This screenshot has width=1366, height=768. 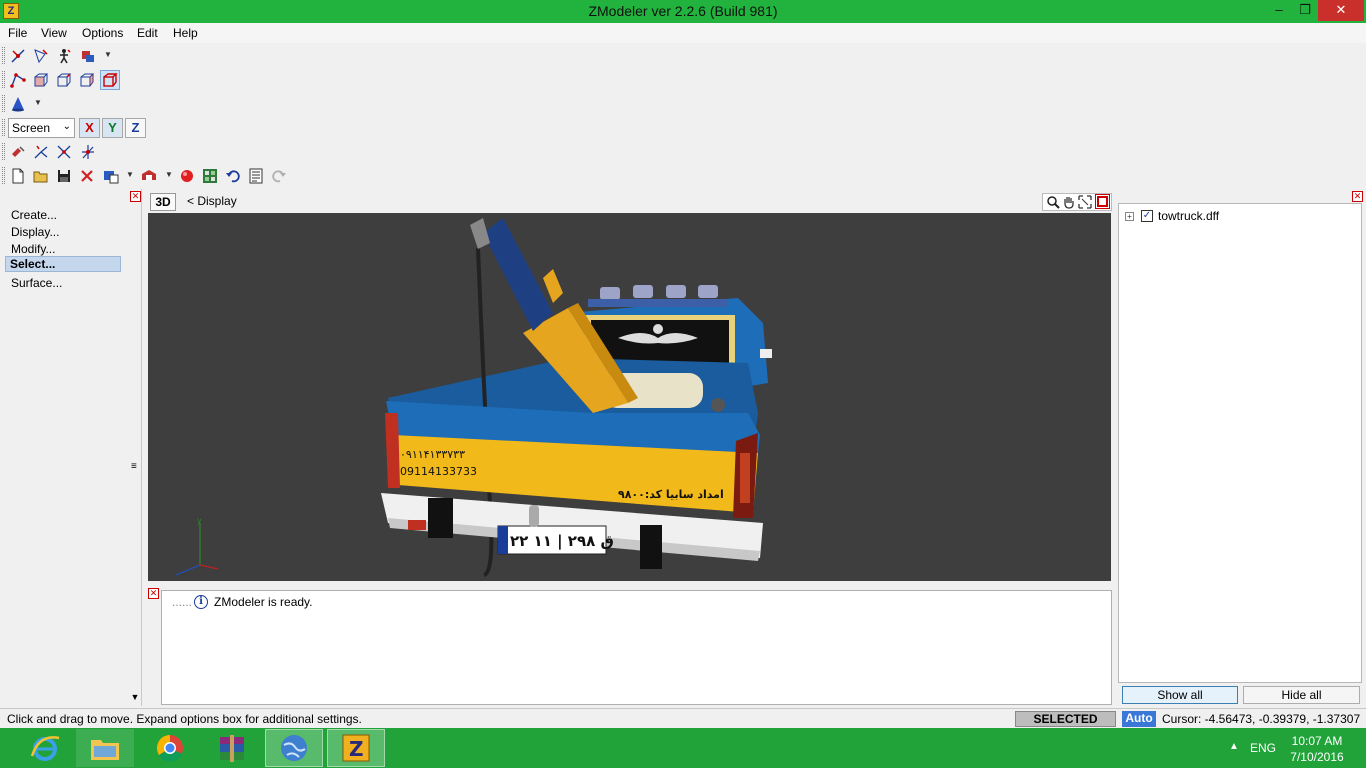 I want to click on system-clock: 10:07 AM 7/10/2016, so click(x=1317, y=749).